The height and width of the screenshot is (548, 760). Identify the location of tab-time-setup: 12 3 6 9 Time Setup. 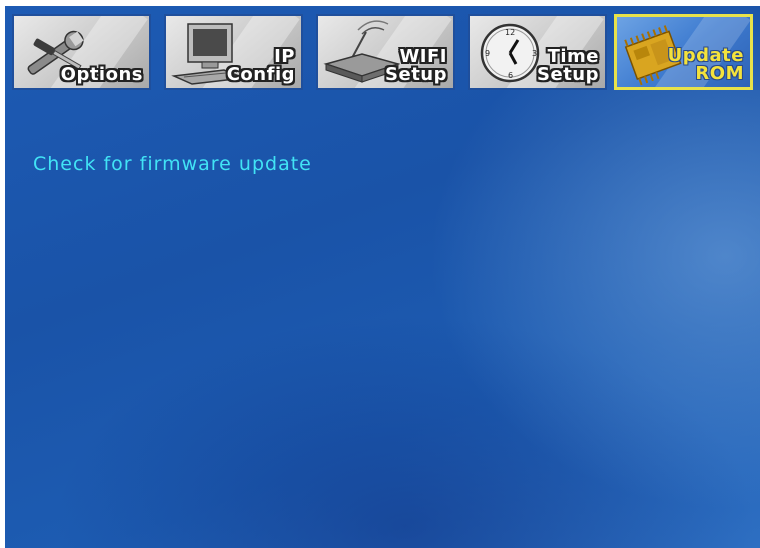
(537, 52).